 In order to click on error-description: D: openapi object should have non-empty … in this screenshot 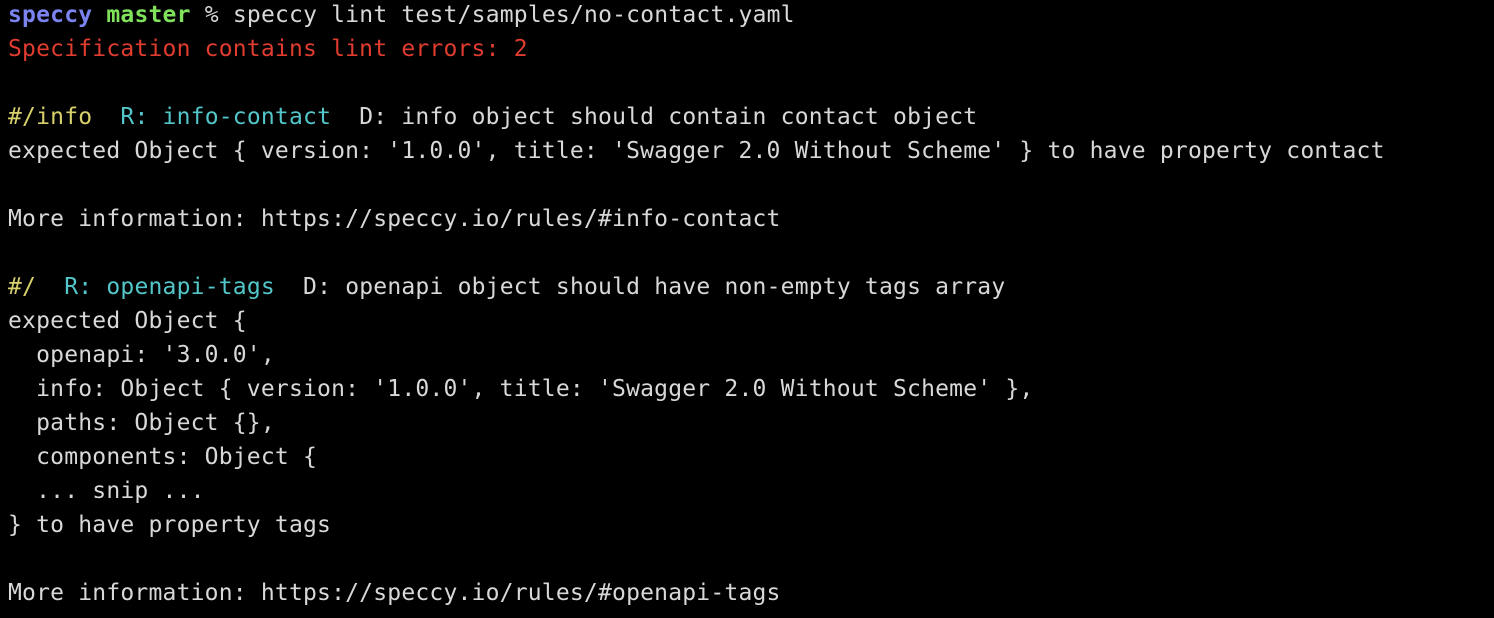, I will do `click(654, 287)`.